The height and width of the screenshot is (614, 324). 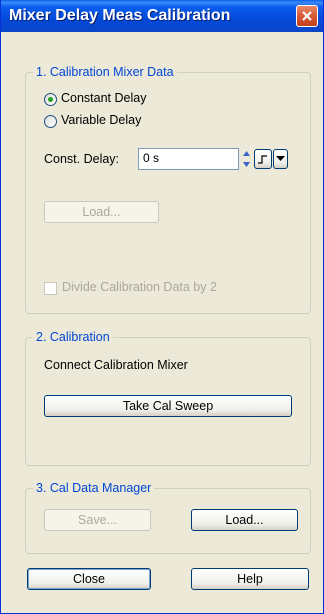 What do you see at coordinates (105, 72) in the screenshot?
I see `group-legend: 1. Calibration Mixer Data` at bounding box center [105, 72].